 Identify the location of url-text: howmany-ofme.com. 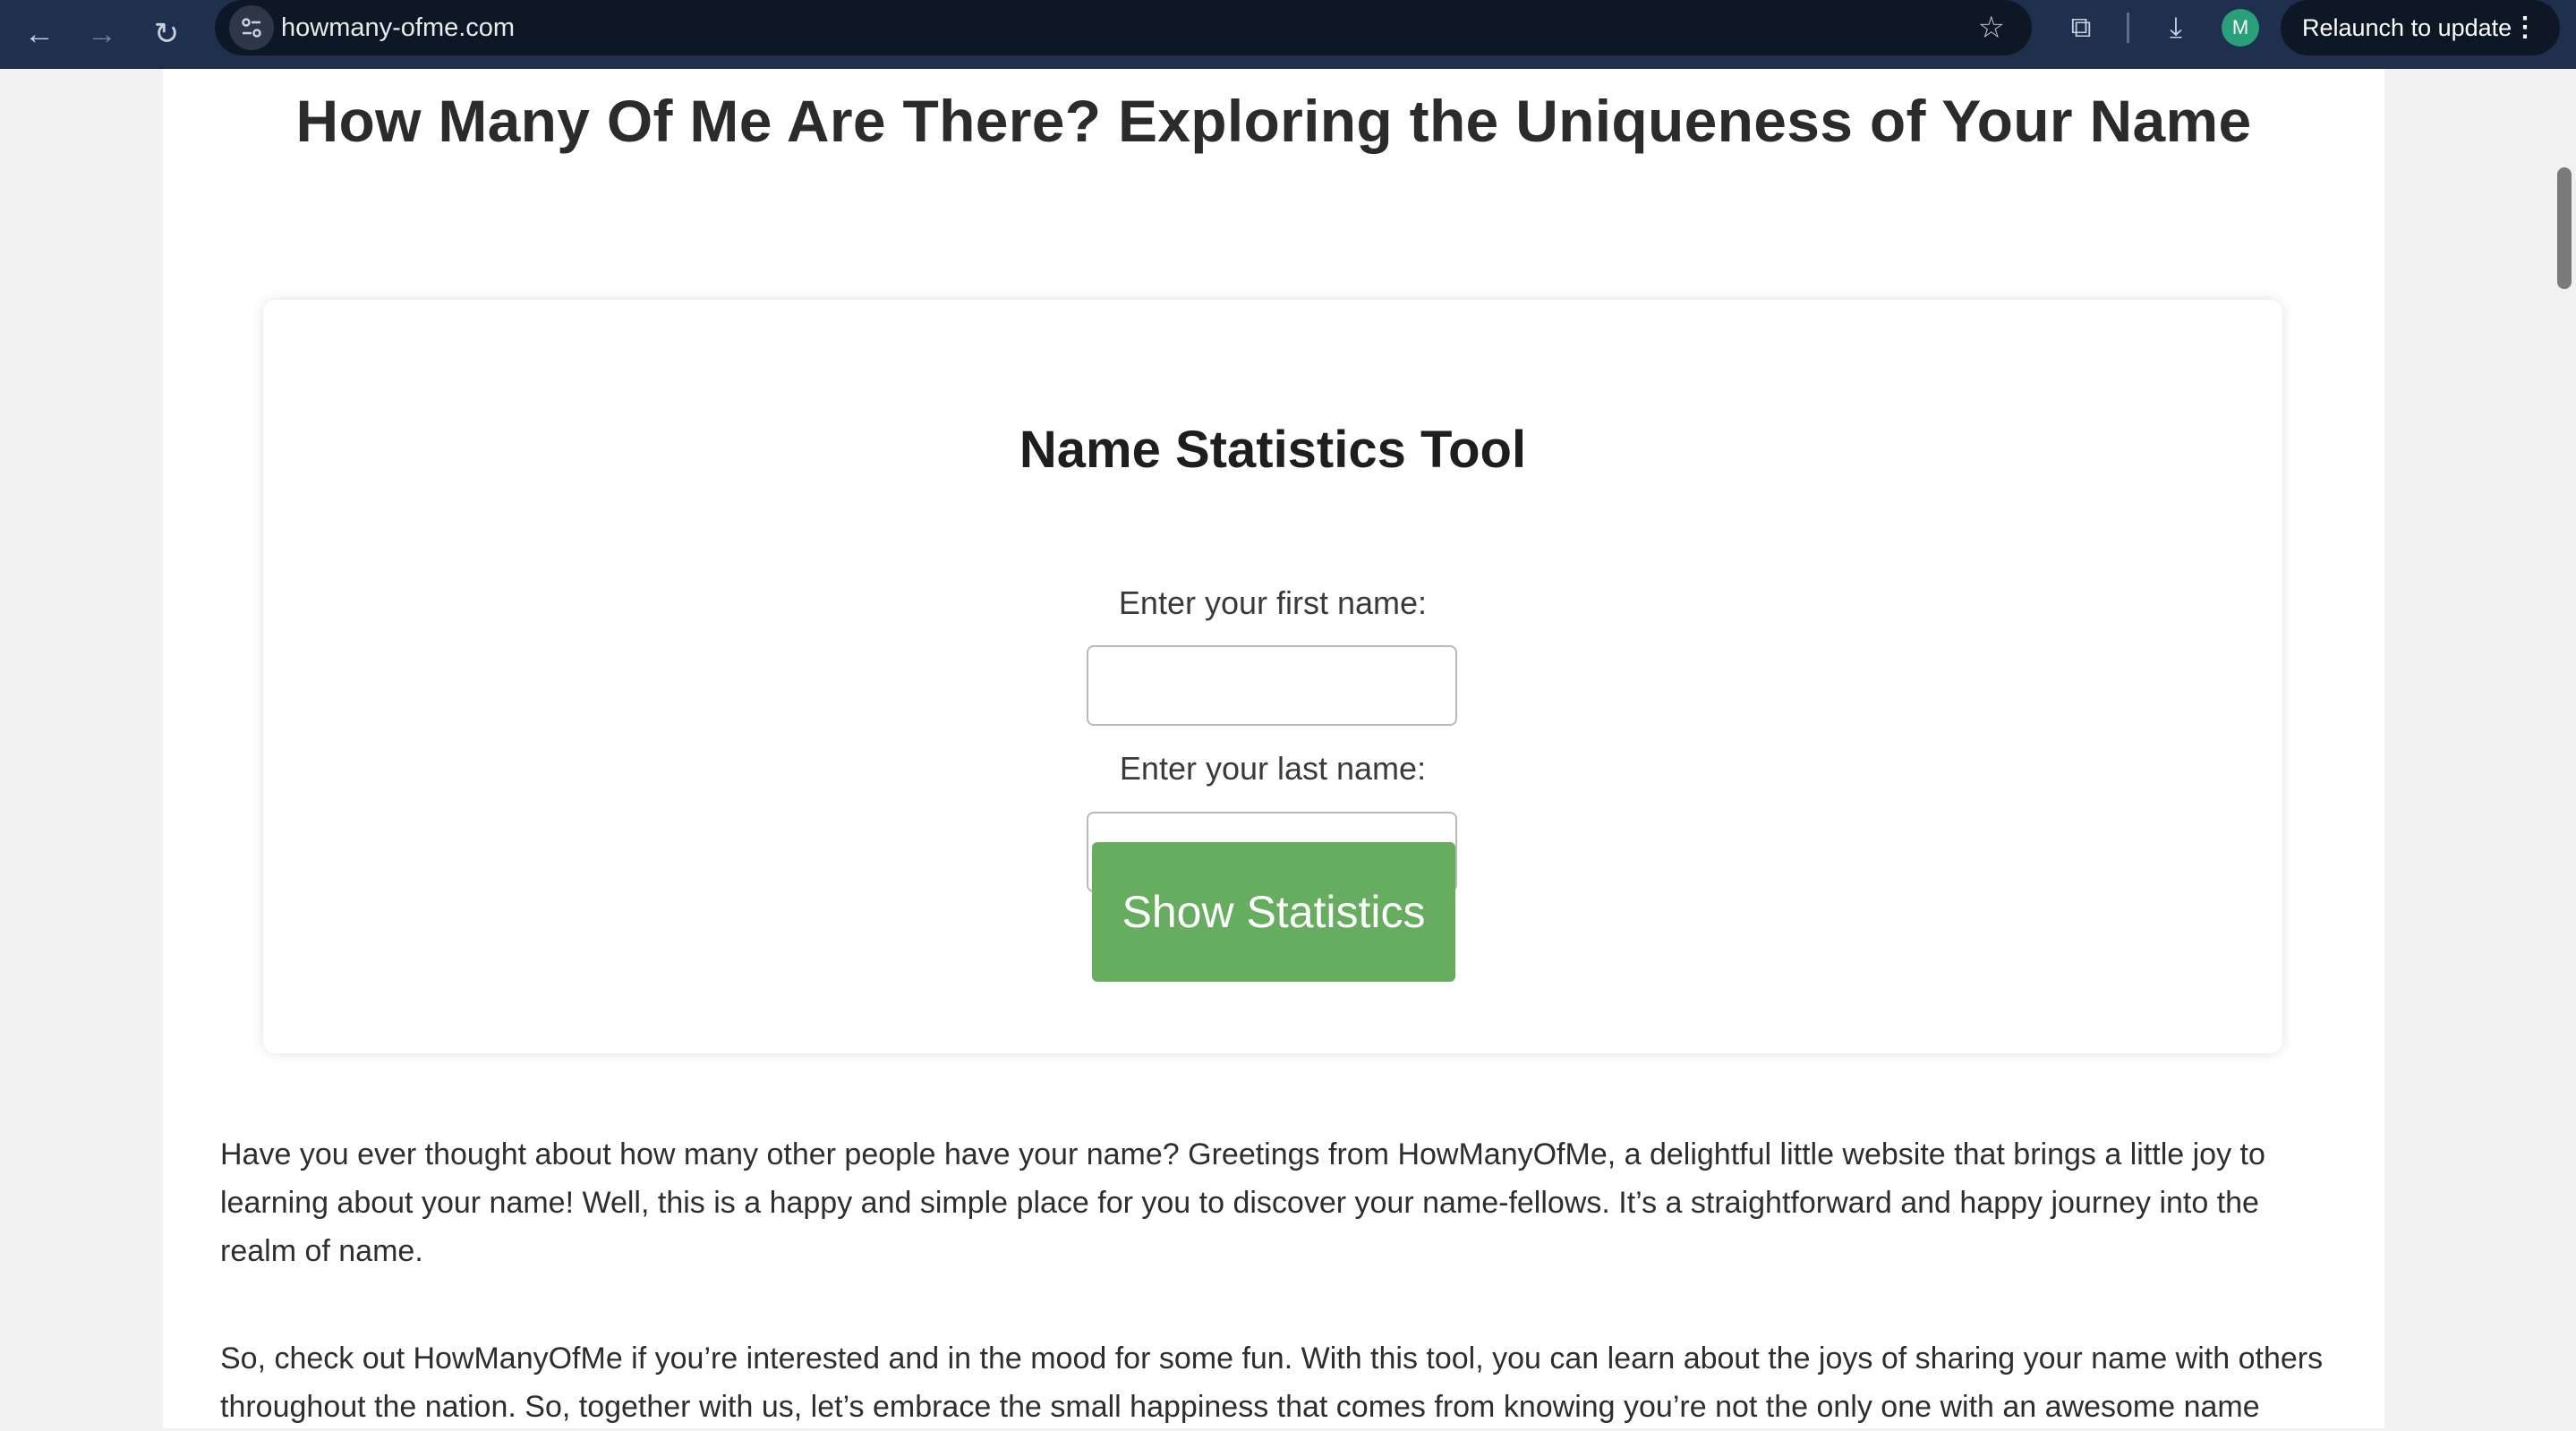
(398, 28).